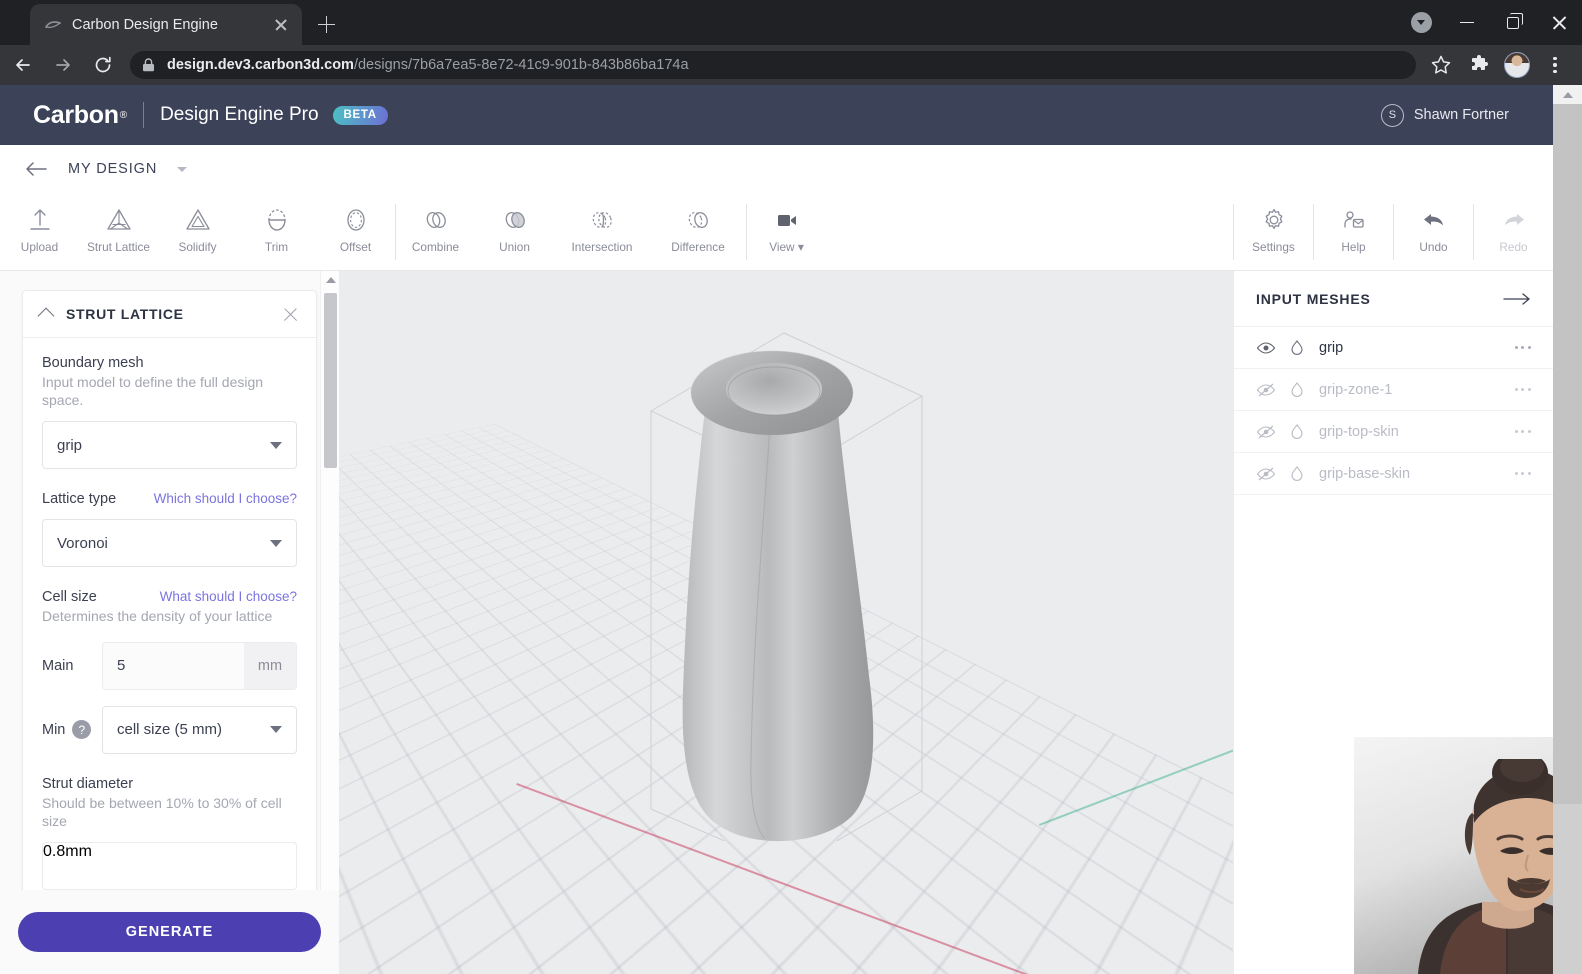 The image size is (1582, 974). What do you see at coordinates (786, 246) in the screenshot?
I see `toolbar-label: View ▾` at bounding box center [786, 246].